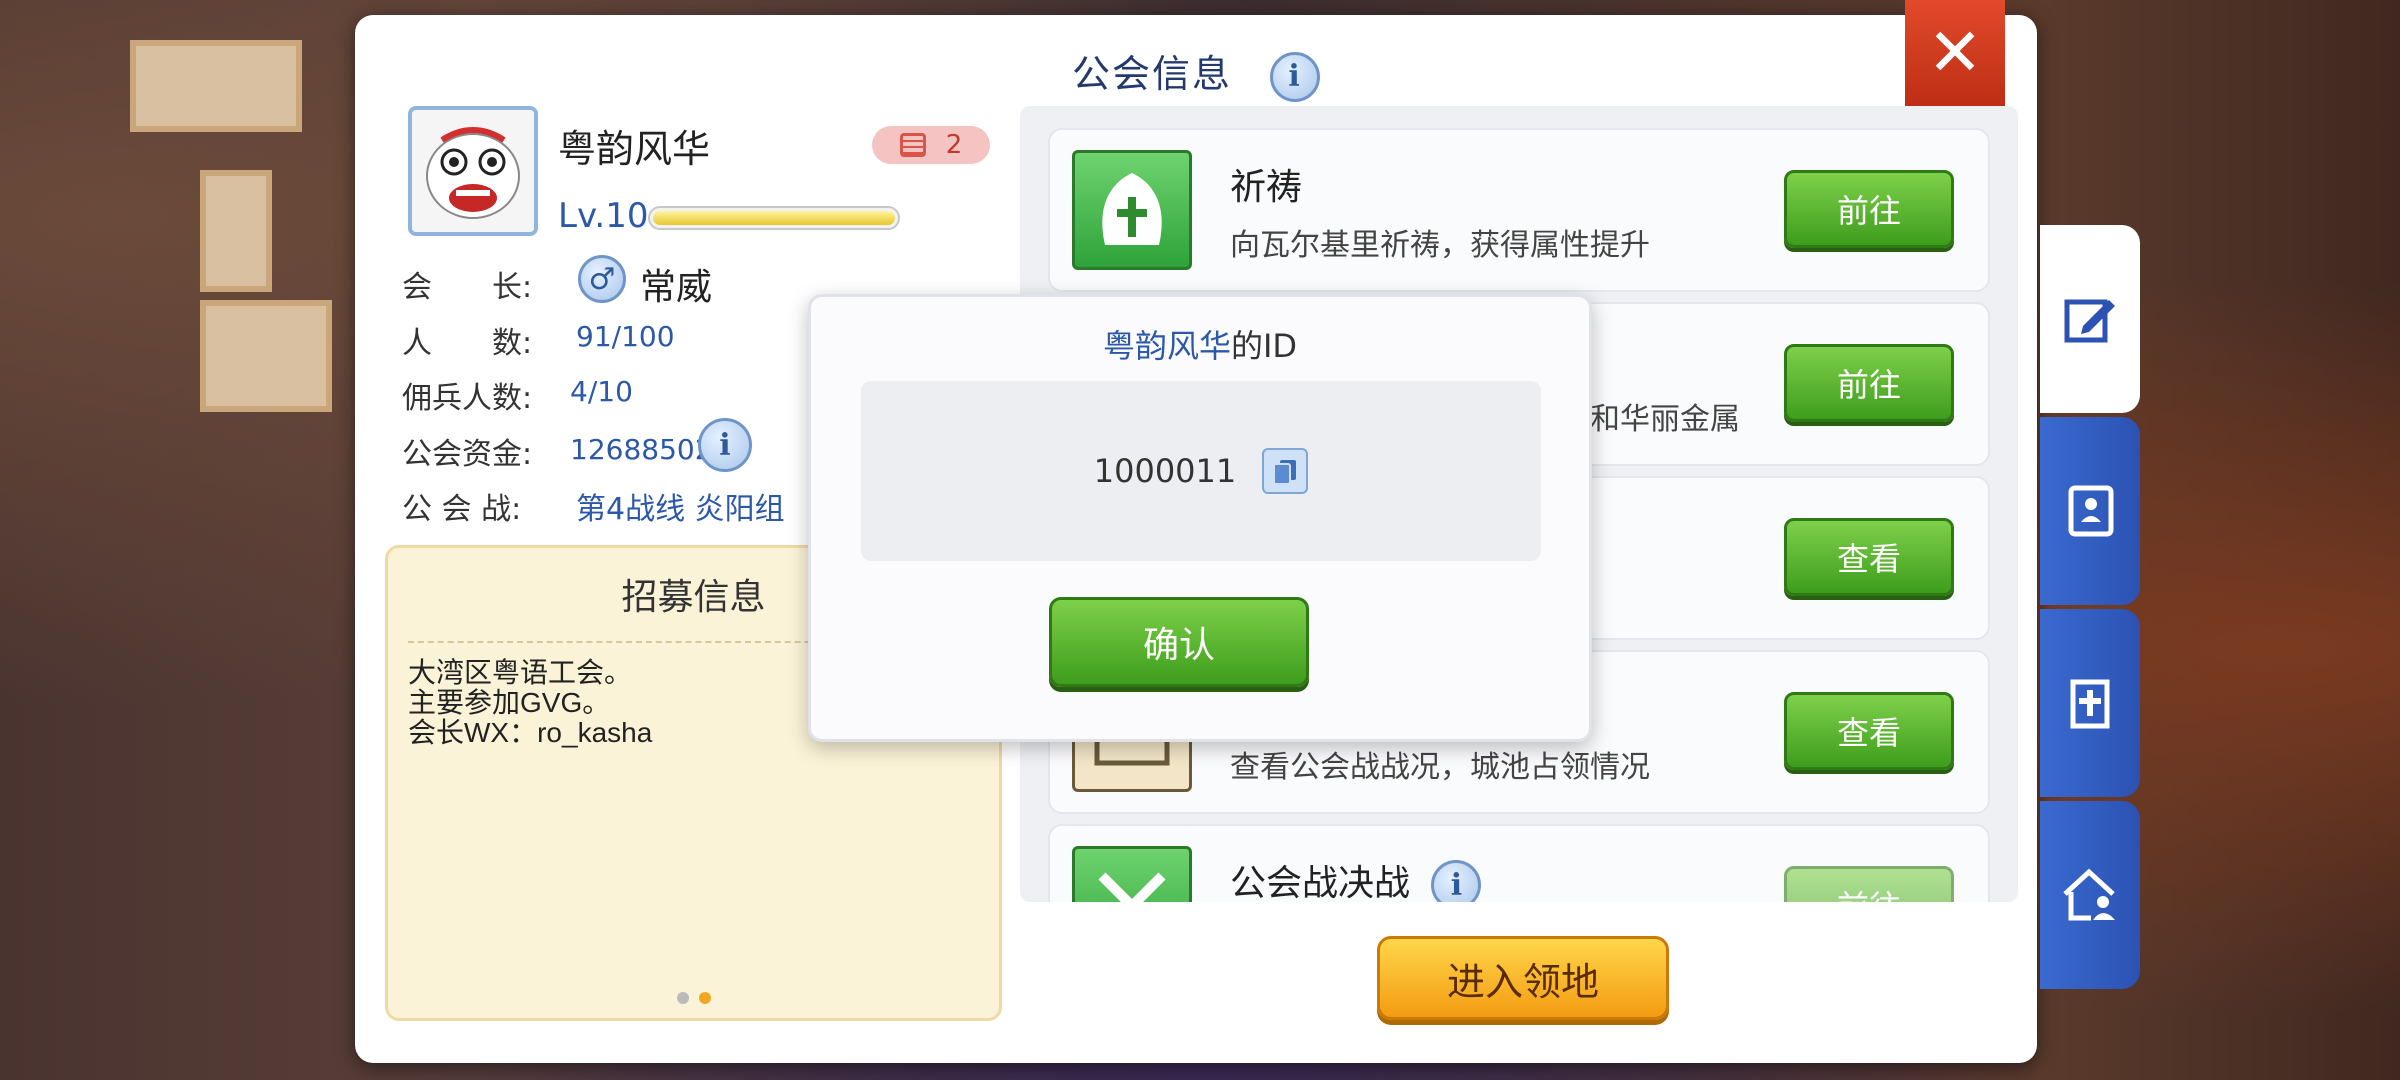 The image size is (2400, 1080). What do you see at coordinates (912, 145) in the screenshot?
I see `server-icon` at bounding box center [912, 145].